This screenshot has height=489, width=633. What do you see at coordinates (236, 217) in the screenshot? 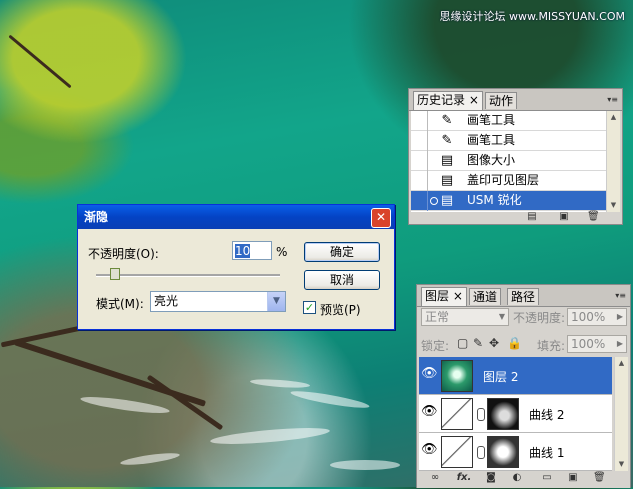
I see `dialog-titlebar: 渐隐 ✕` at bounding box center [236, 217].